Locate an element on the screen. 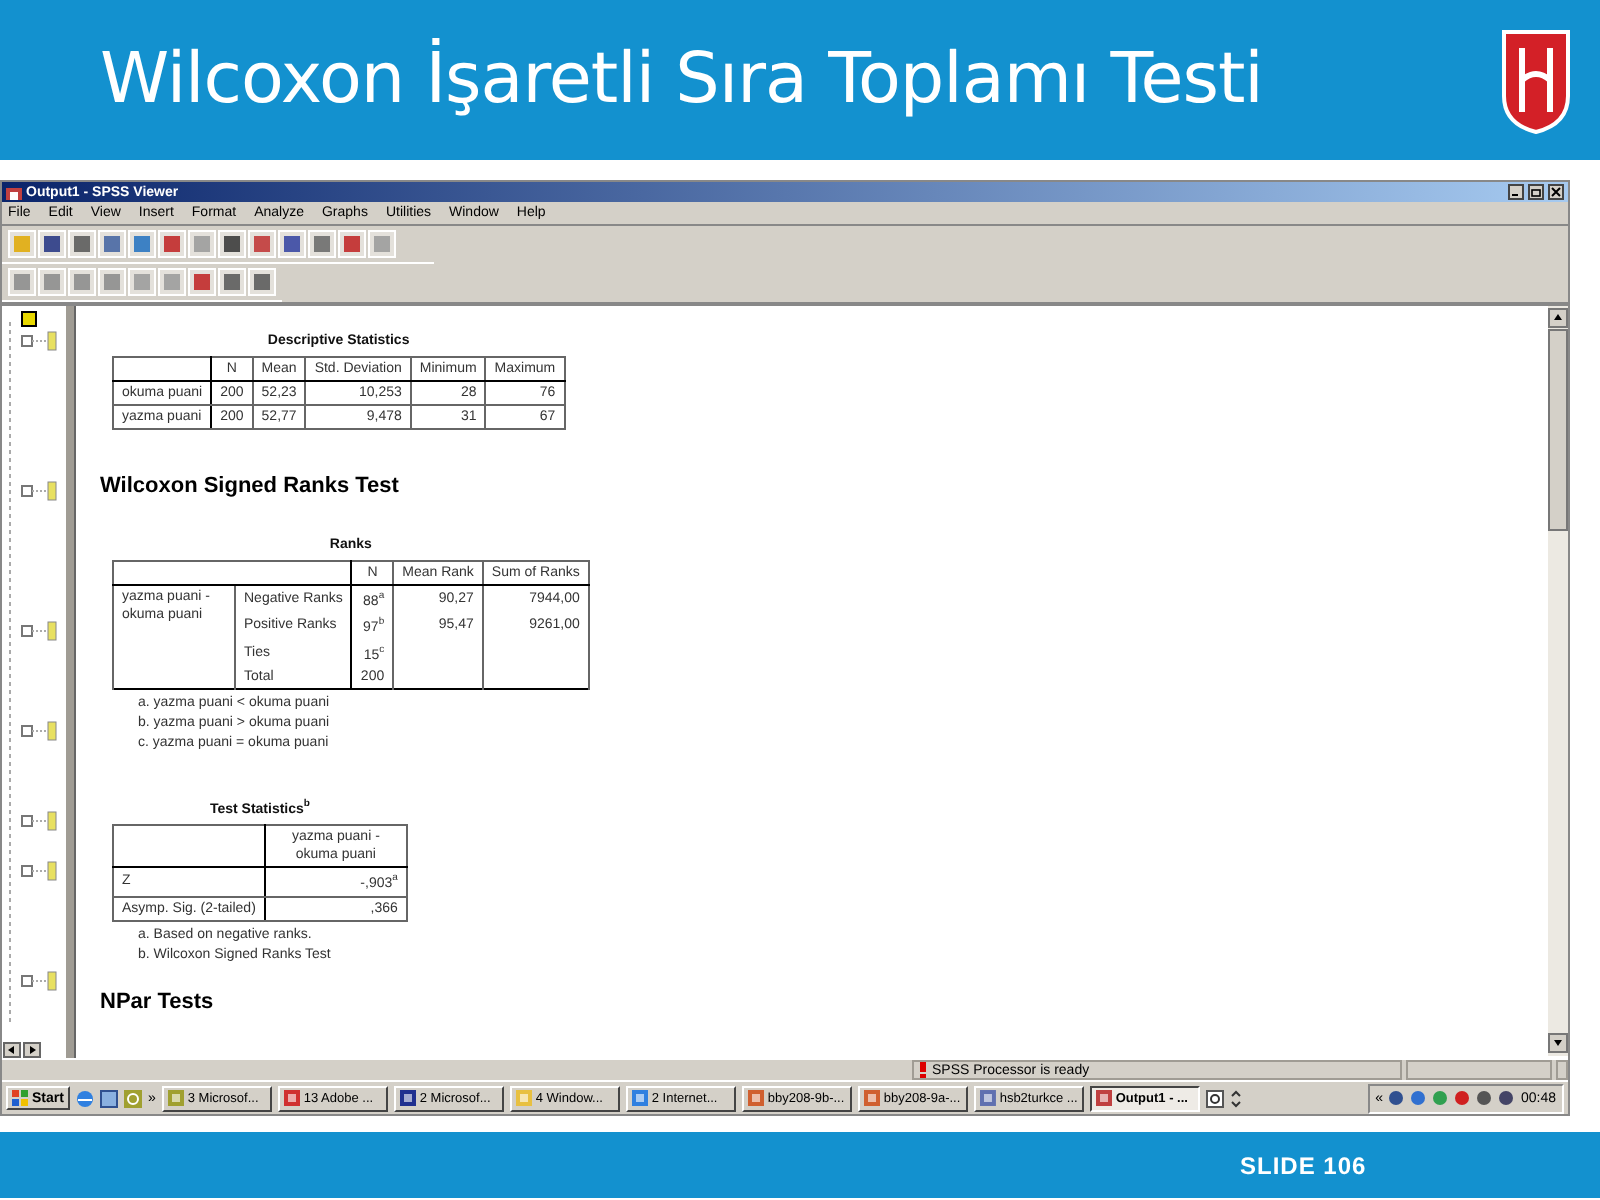 This screenshot has height=1200, width=1600. vertical-scrollbar is located at coordinates (1558, 681).